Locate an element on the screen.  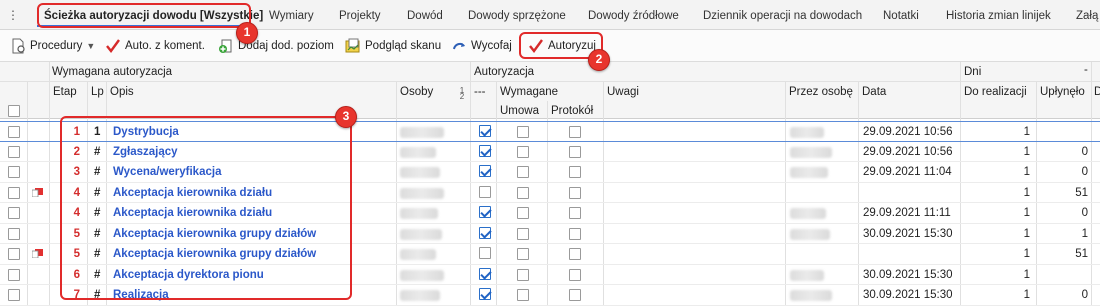
row-opis-link: Dystrybucja is located at coordinates (146, 132).